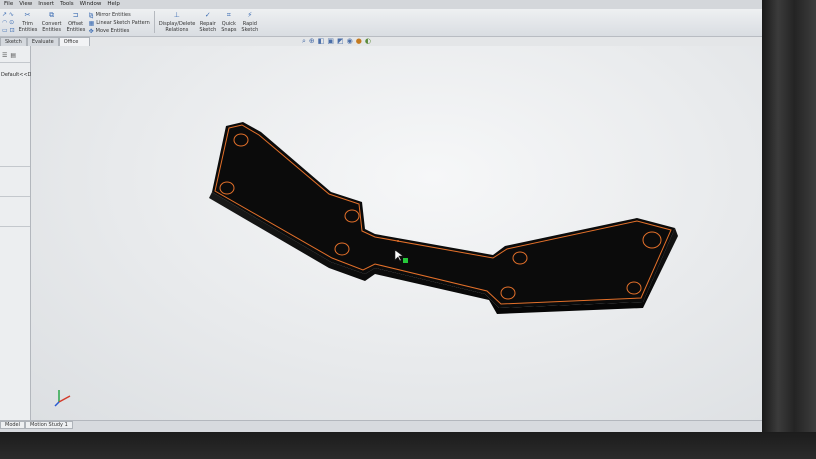  Describe the element at coordinates (13, 41) in the screenshot. I see `tab-sketch: Sketch` at that location.